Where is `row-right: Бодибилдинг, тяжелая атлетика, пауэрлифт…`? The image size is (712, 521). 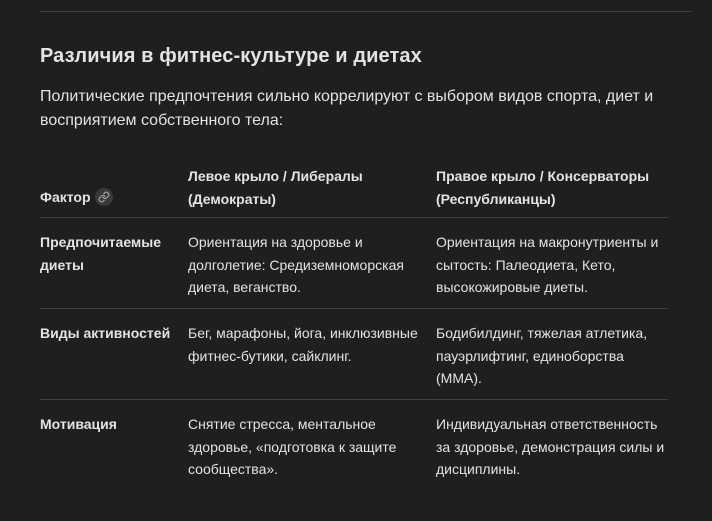 row-right: Бодибилдинг, тяжелая атлетика, пауэрлифт… is located at coordinates (542, 355).